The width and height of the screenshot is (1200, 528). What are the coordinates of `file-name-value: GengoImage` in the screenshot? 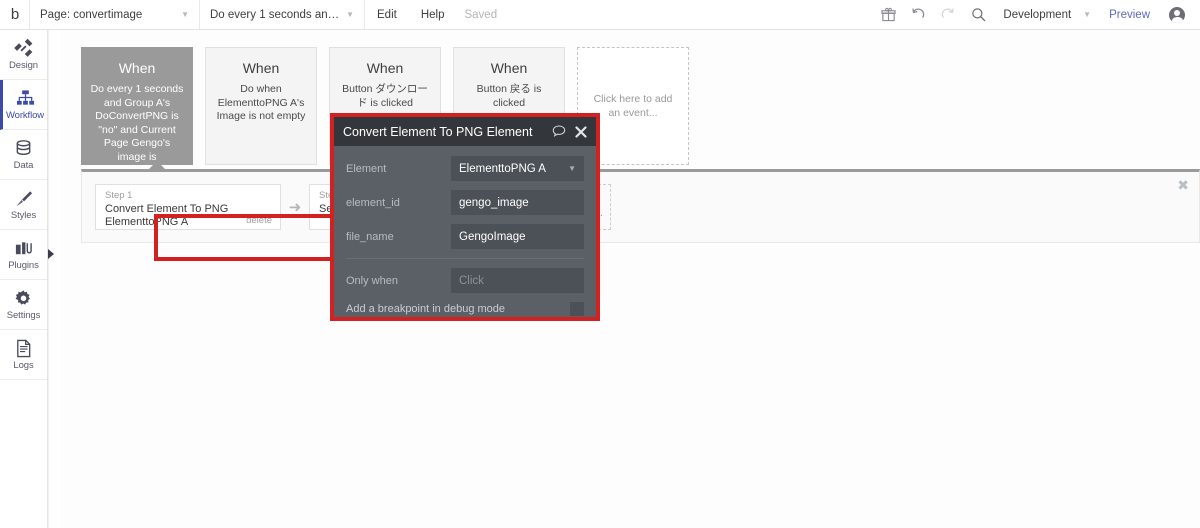 It's located at (492, 236).